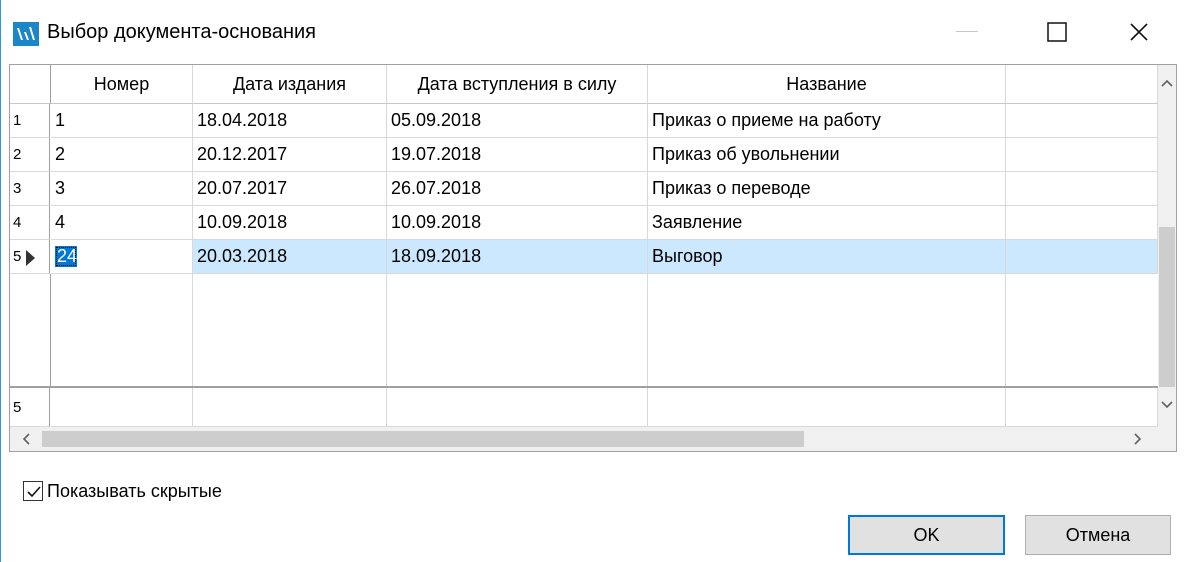 The height and width of the screenshot is (562, 1185). I want to click on scroll-right-button, so click(1138, 439).